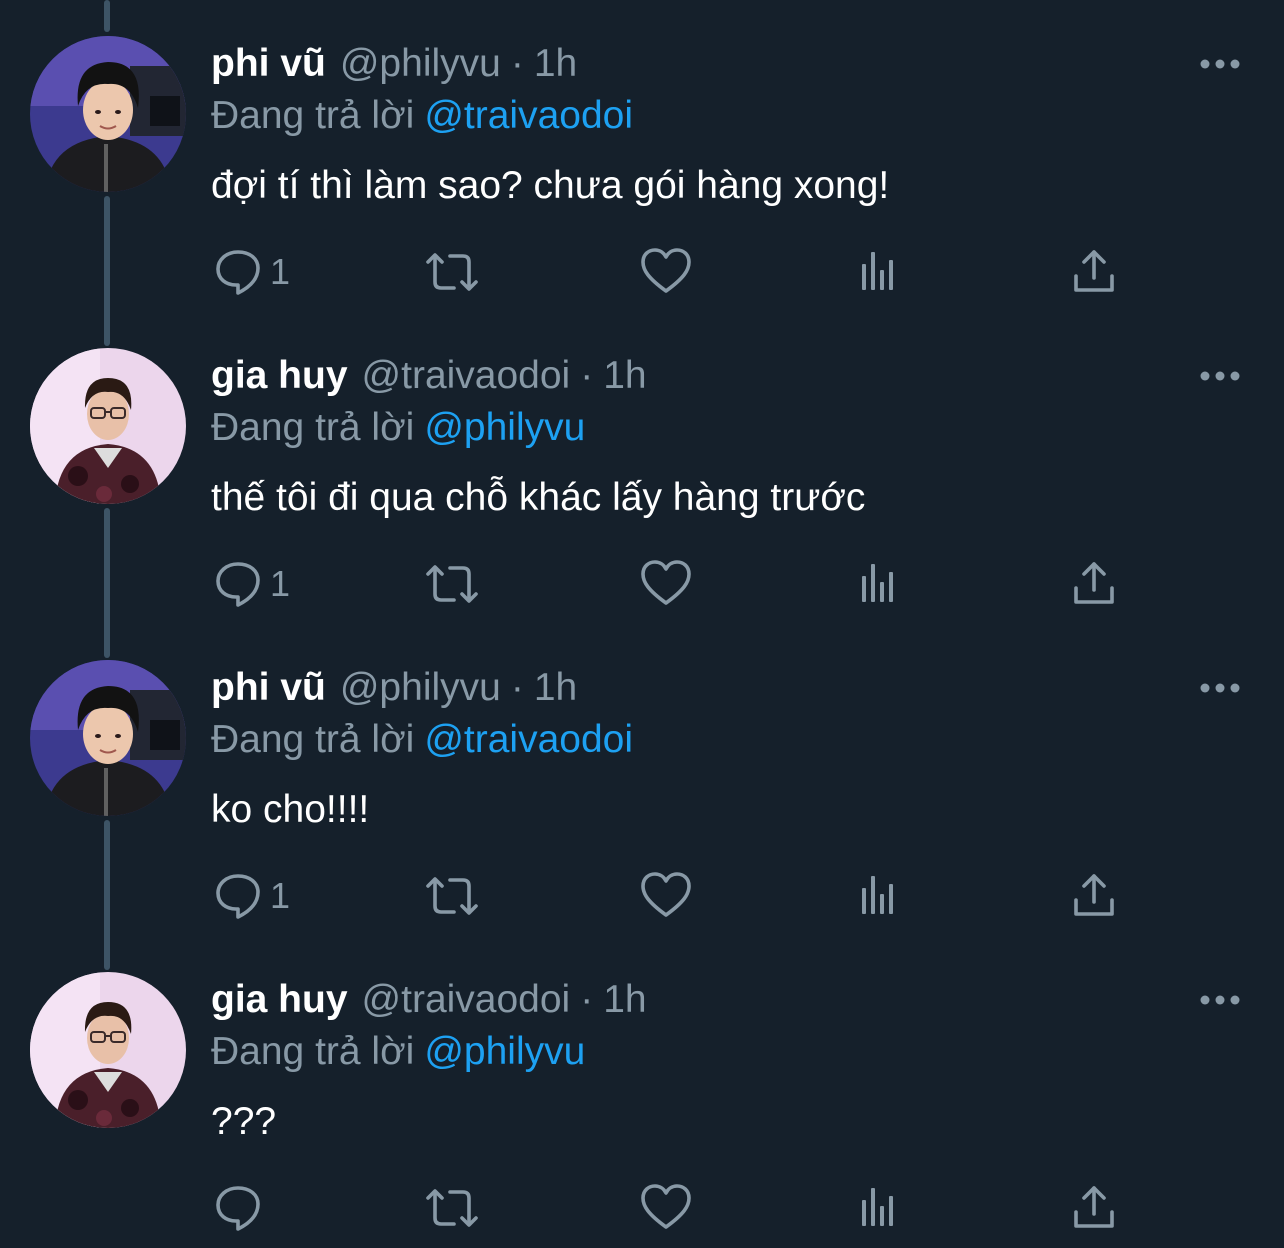 Image resolution: width=1284 pixels, height=1248 pixels. What do you see at coordinates (550, 185) in the screenshot?
I see `tweet-text: đợi tí thì làm sao? chưa gói hàng xong!` at bounding box center [550, 185].